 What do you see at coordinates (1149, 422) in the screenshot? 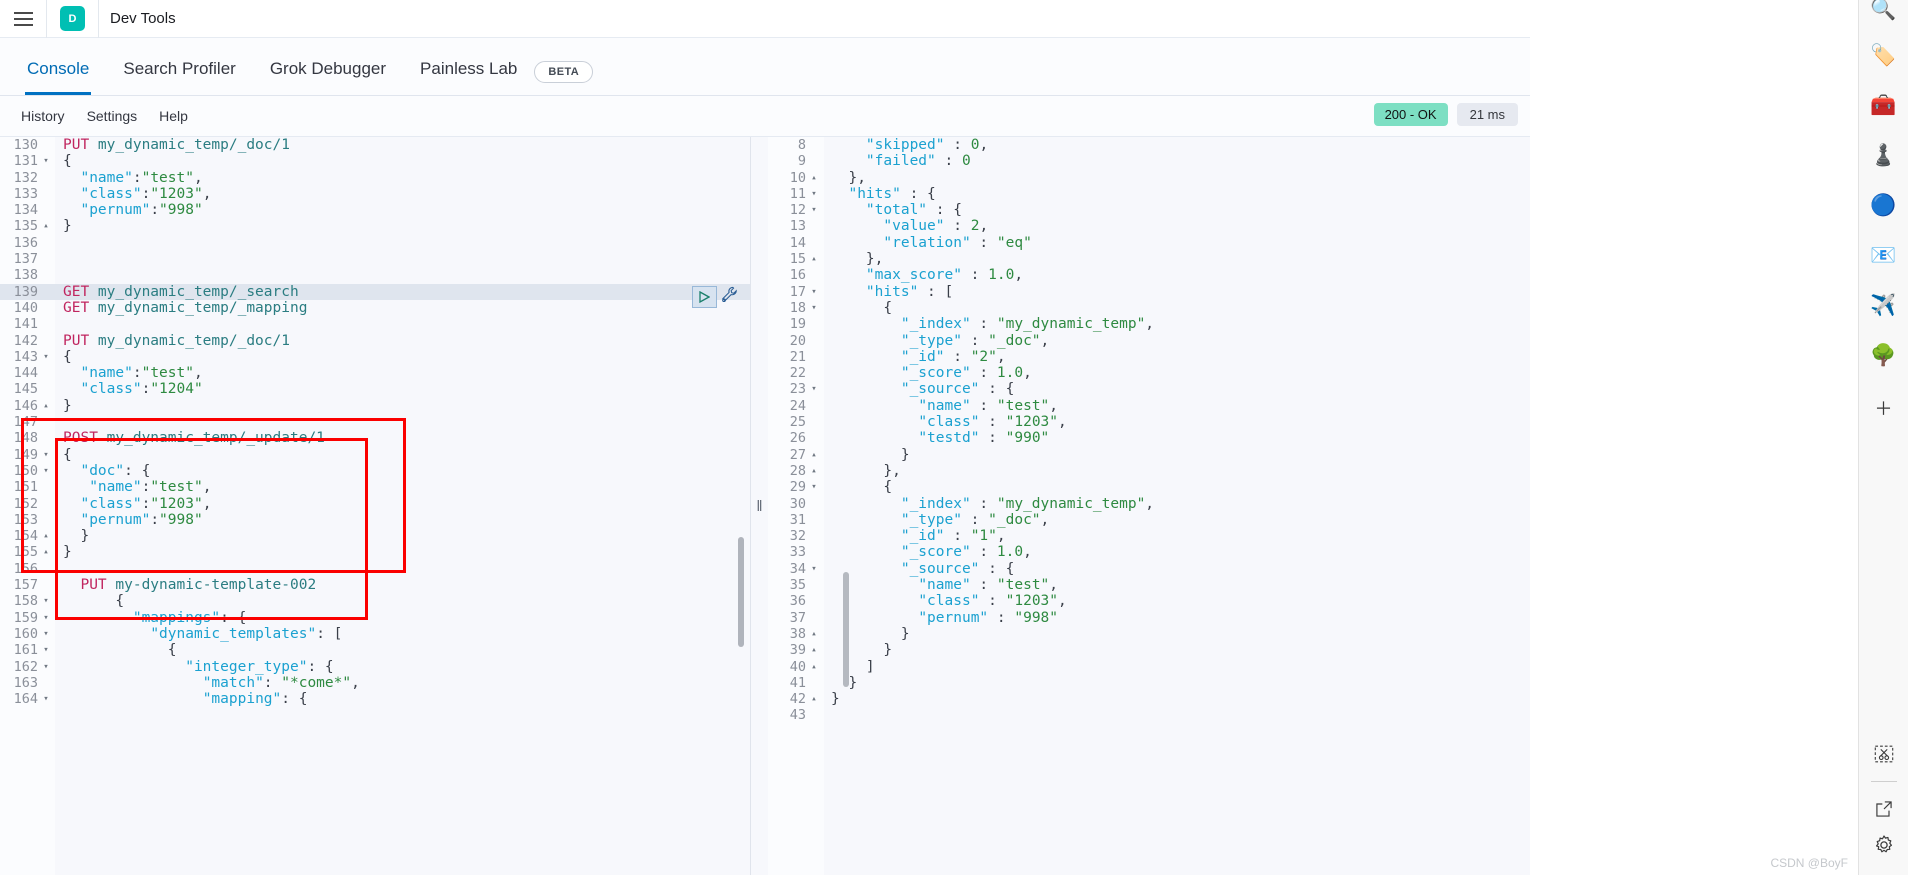
I see `code-line: 25 "class" : "1203",` at bounding box center [1149, 422].